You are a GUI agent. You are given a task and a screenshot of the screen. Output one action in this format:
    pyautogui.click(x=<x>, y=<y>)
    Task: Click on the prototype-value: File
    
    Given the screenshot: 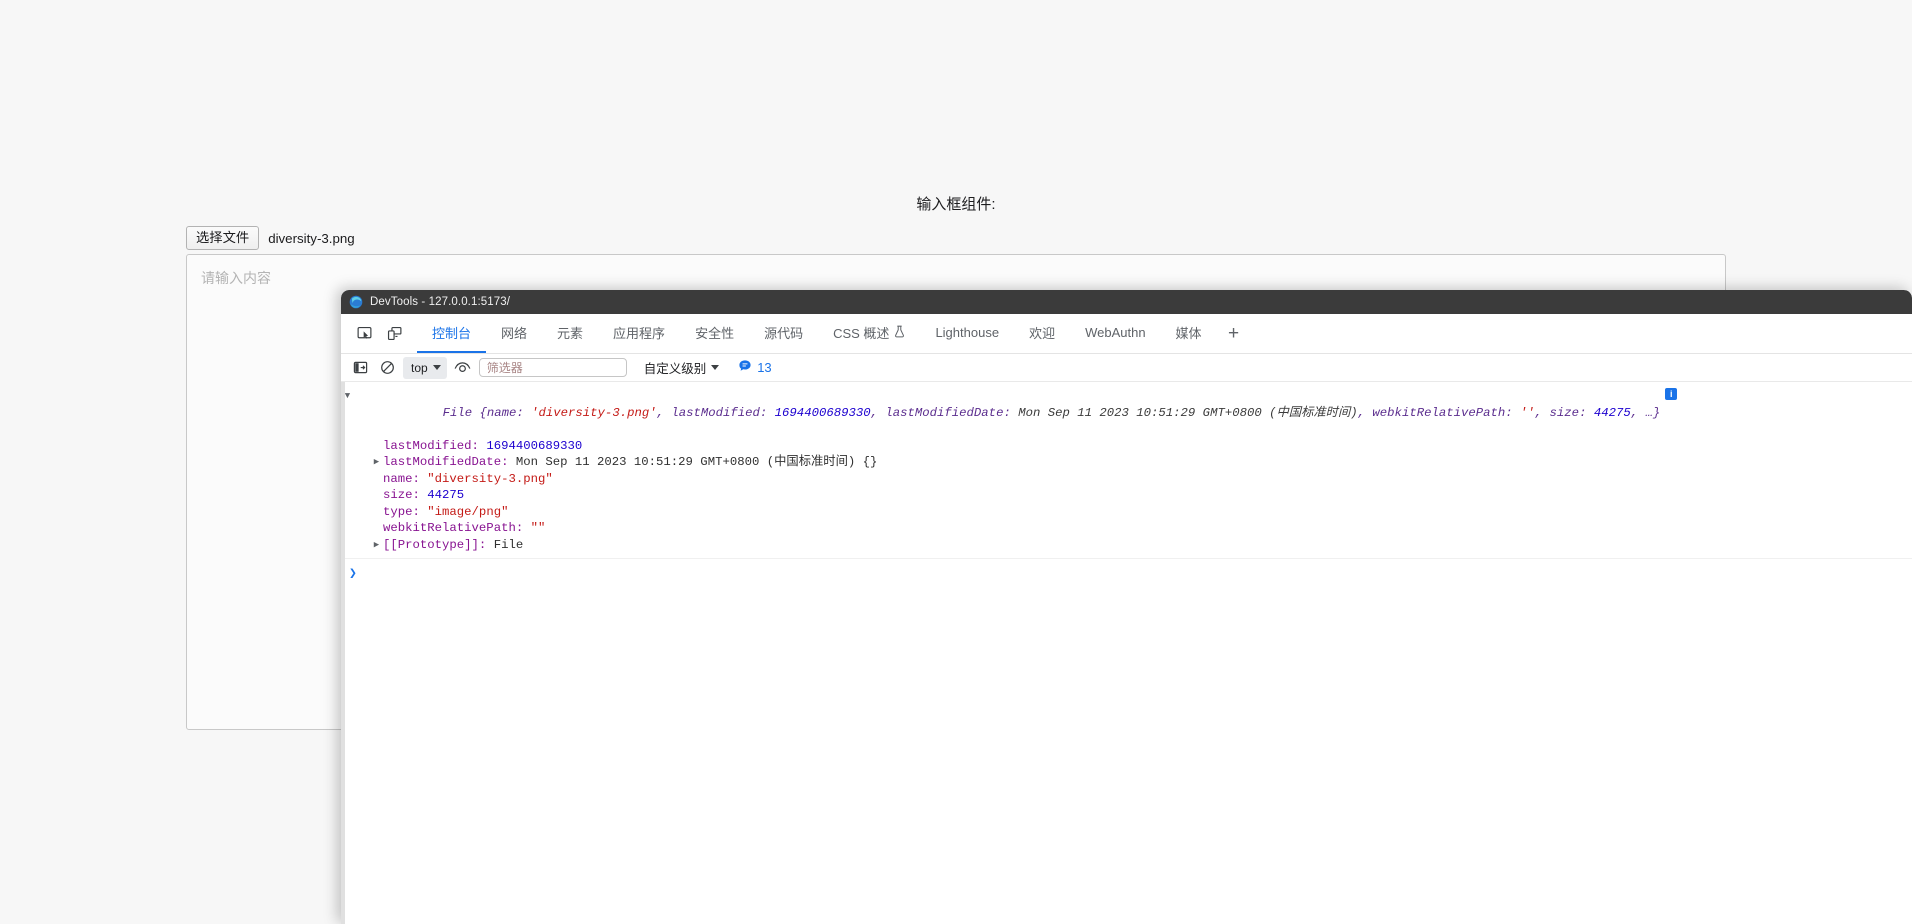 What is the action you would take?
    pyautogui.click(x=508, y=544)
    